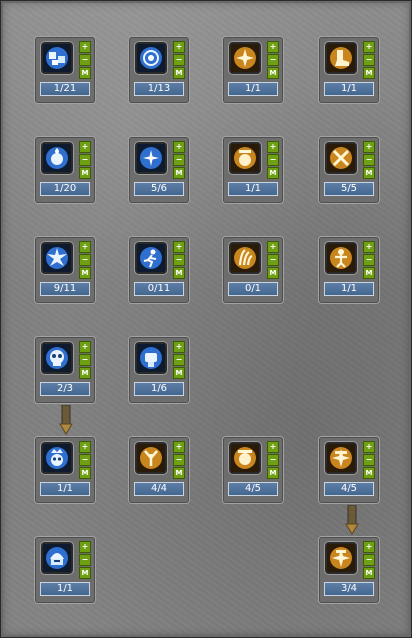 Image resolution: width=412 pixels, height=638 pixels. Describe the element at coordinates (151, 358) in the screenshot. I see `blue-fist-icon` at that location.